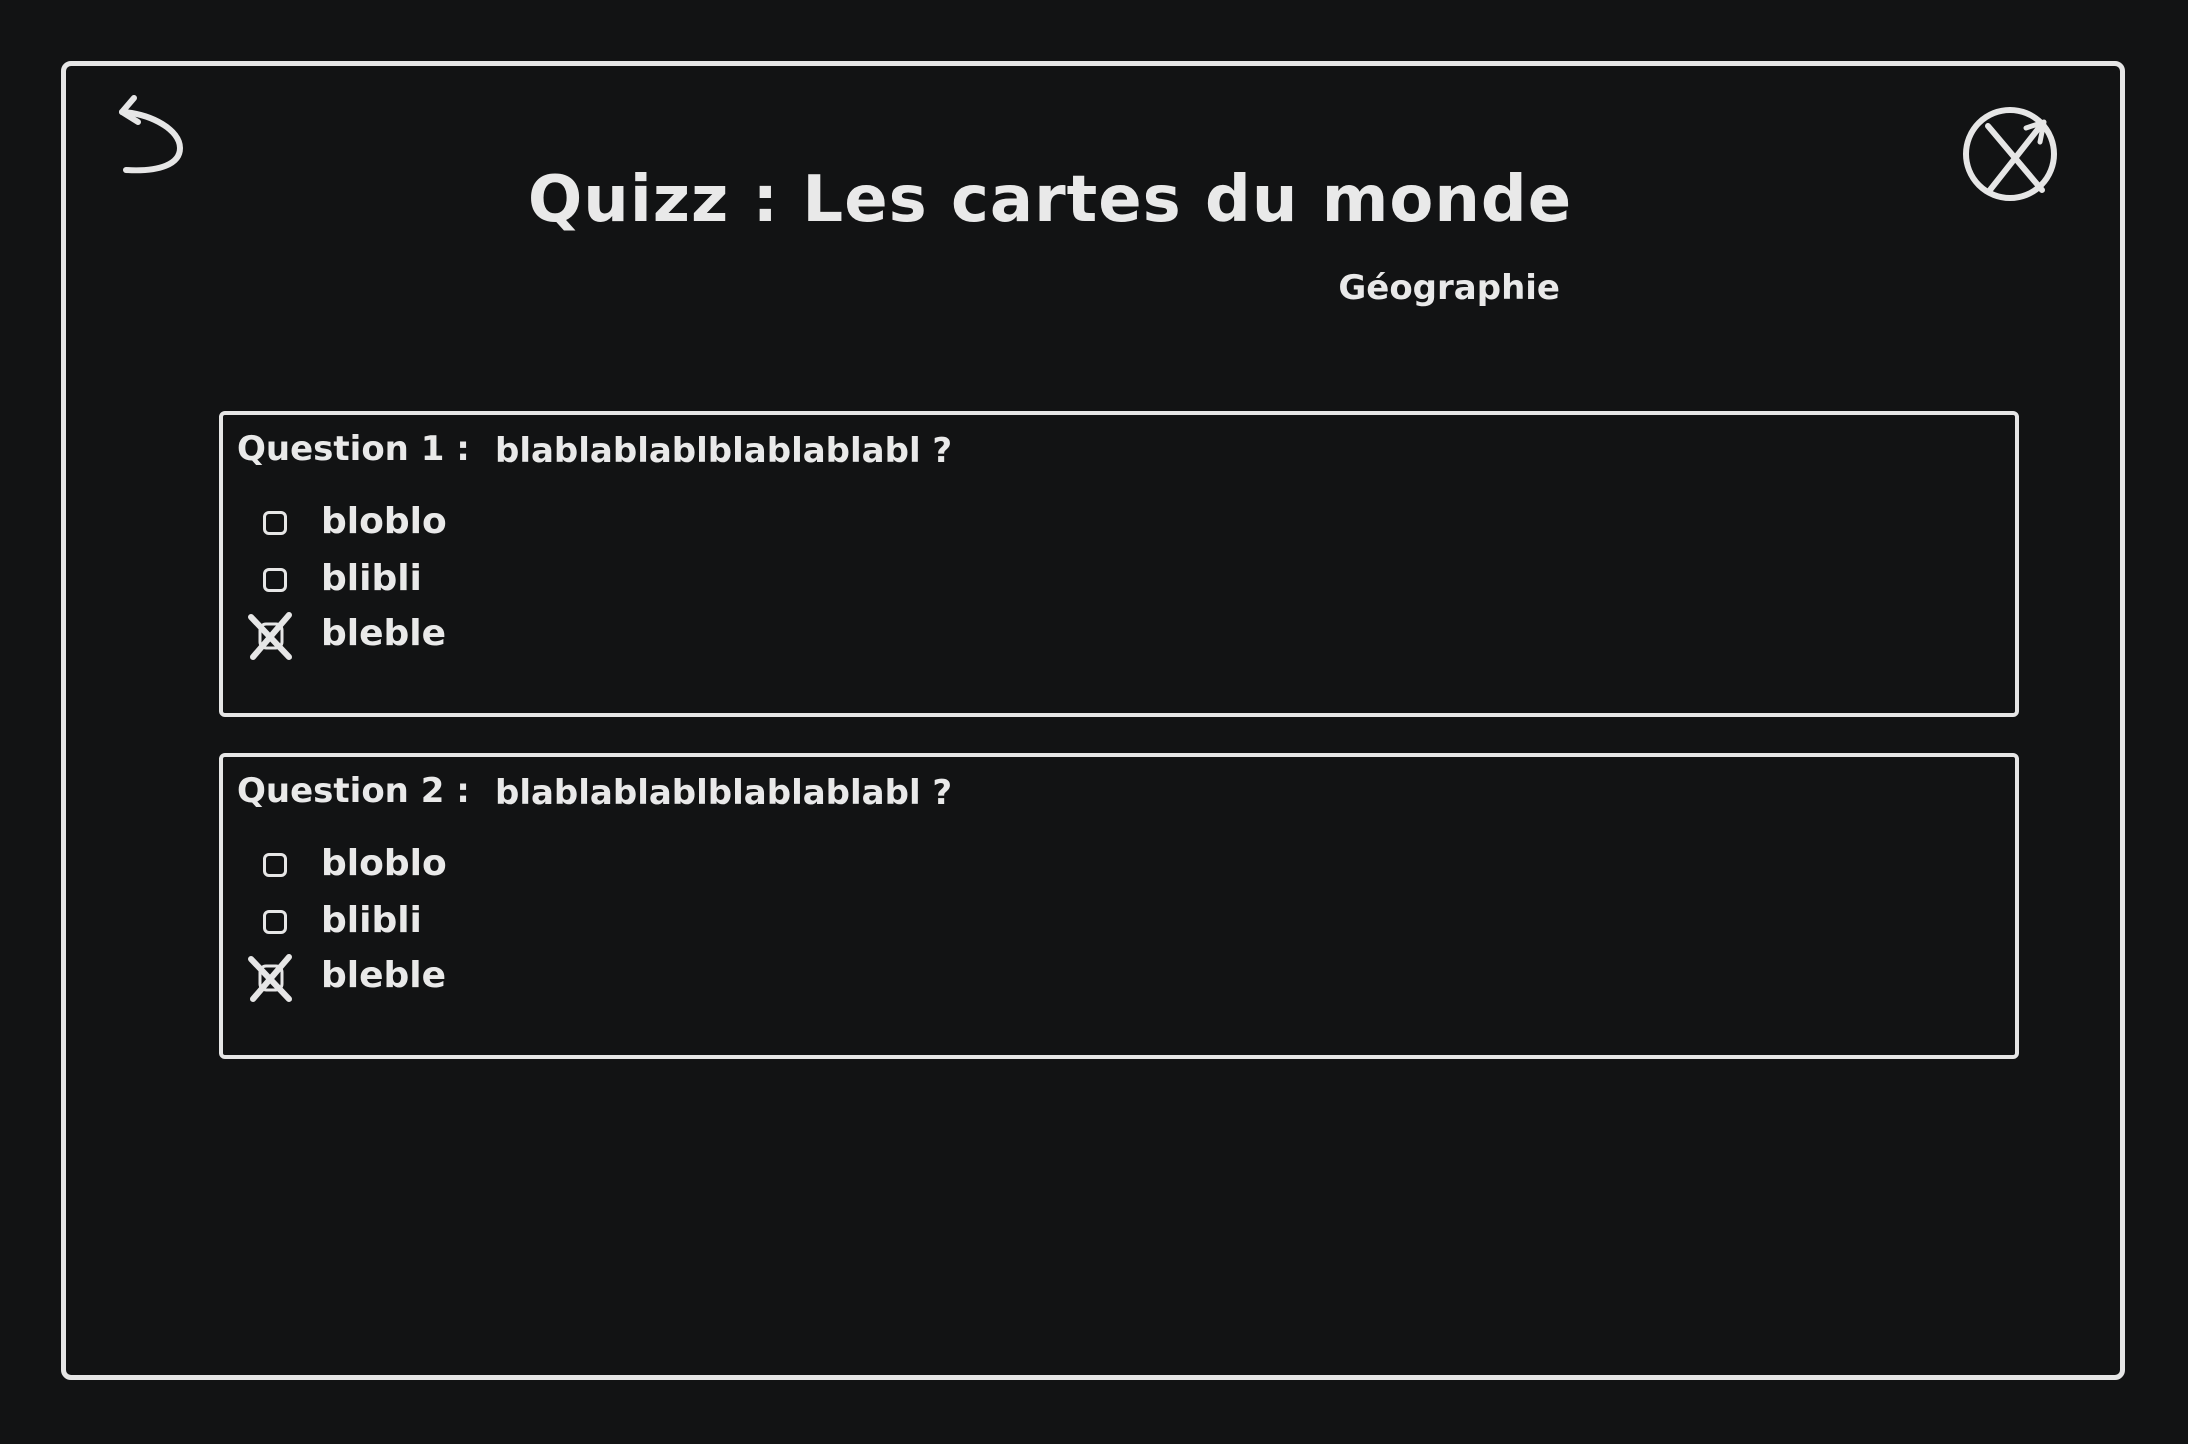  I want to click on close-button, so click(2010, 154).